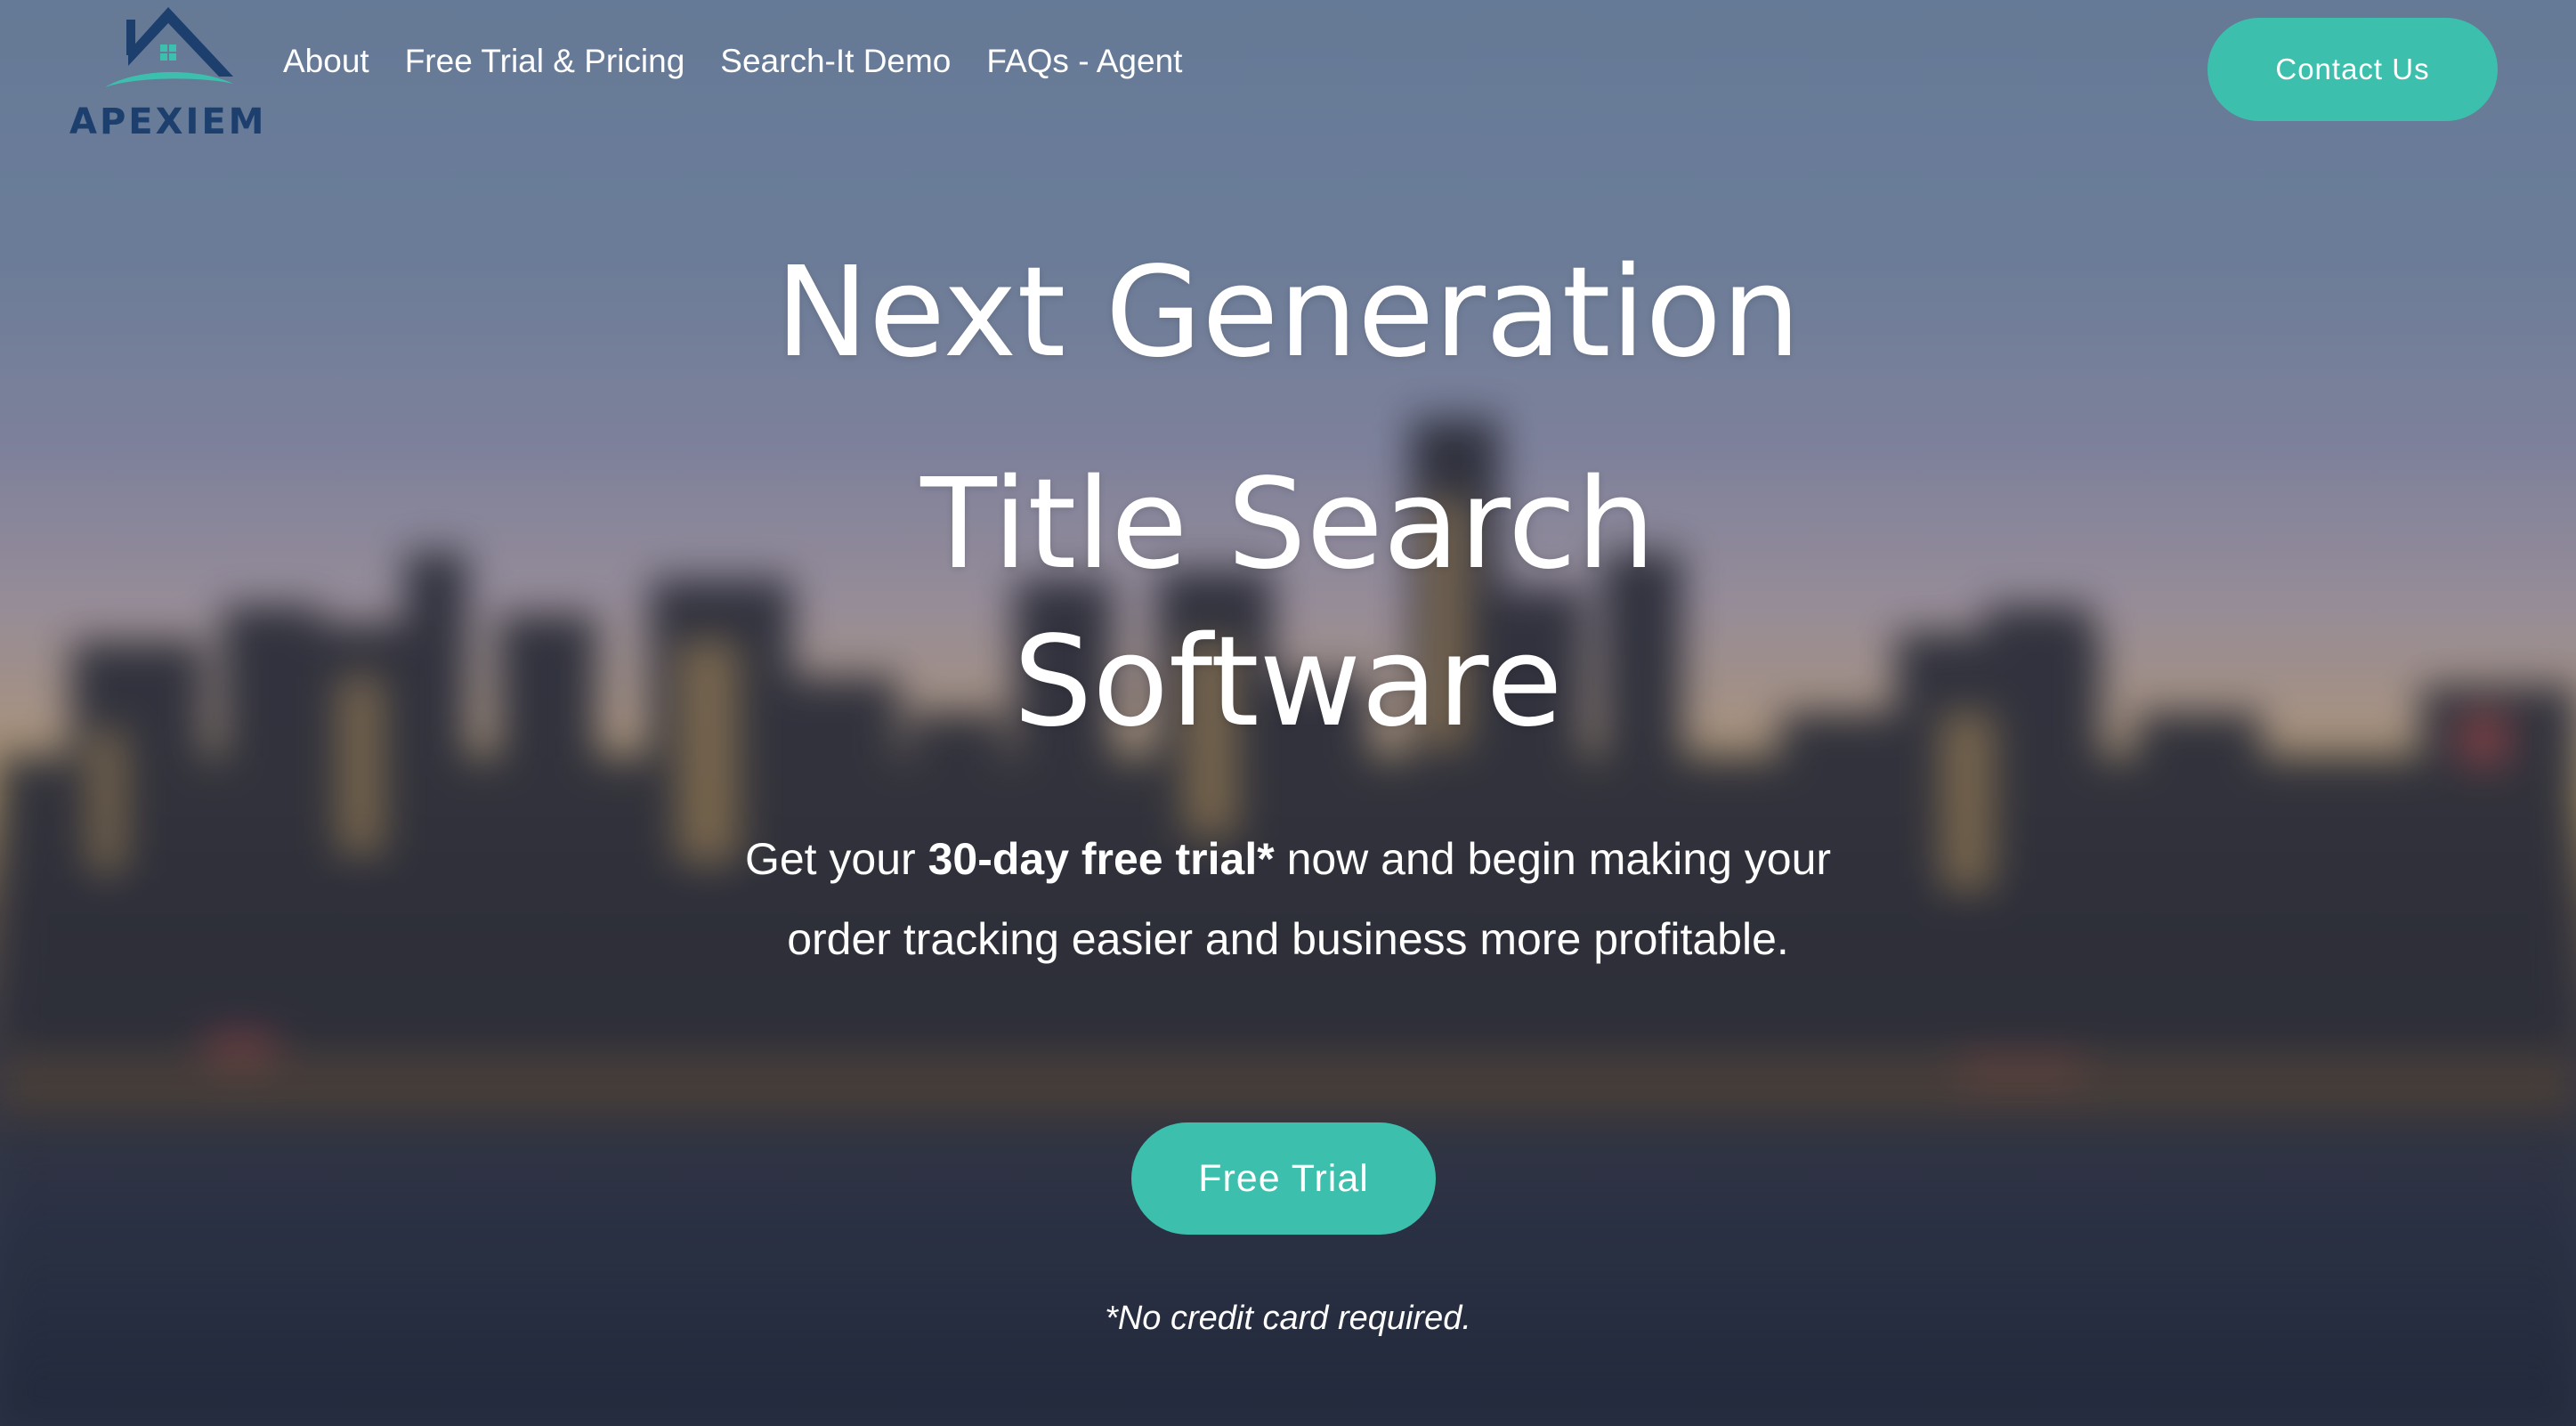 This screenshot has width=2576, height=1426. I want to click on nav-item-about: About, so click(326, 61).